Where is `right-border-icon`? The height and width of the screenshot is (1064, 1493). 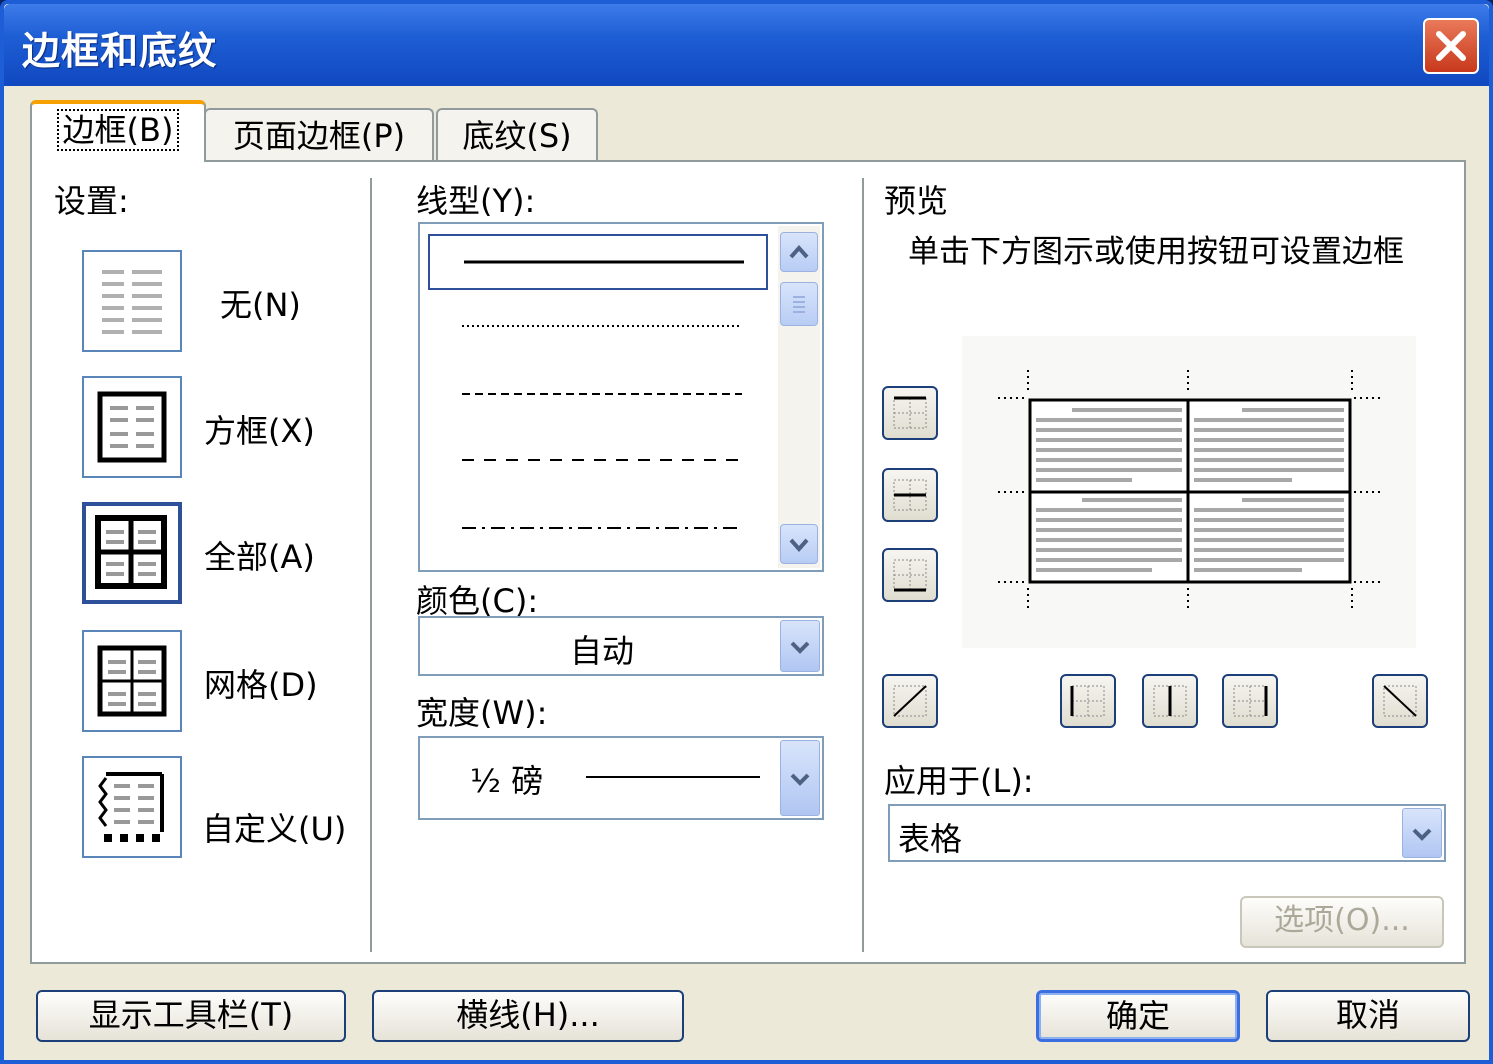 right-border-icon is located at coordinates (1250, 701).